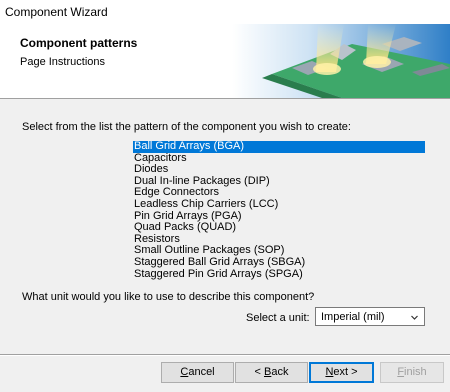  I want to click on next-button-suffix: ext >, so click(345, 372).